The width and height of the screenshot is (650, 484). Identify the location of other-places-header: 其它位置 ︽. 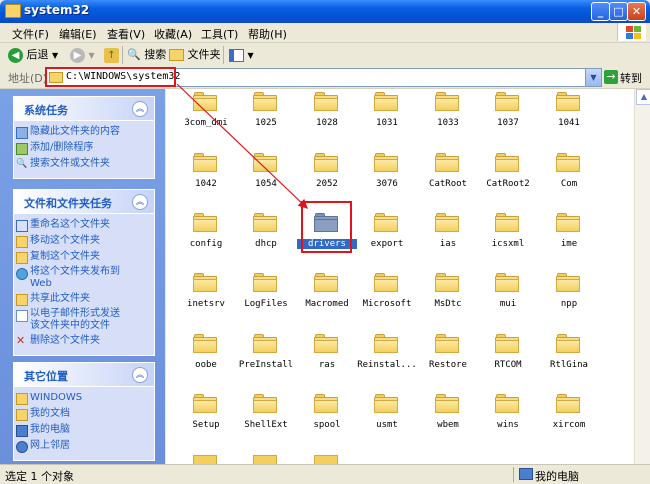
(84, 375).